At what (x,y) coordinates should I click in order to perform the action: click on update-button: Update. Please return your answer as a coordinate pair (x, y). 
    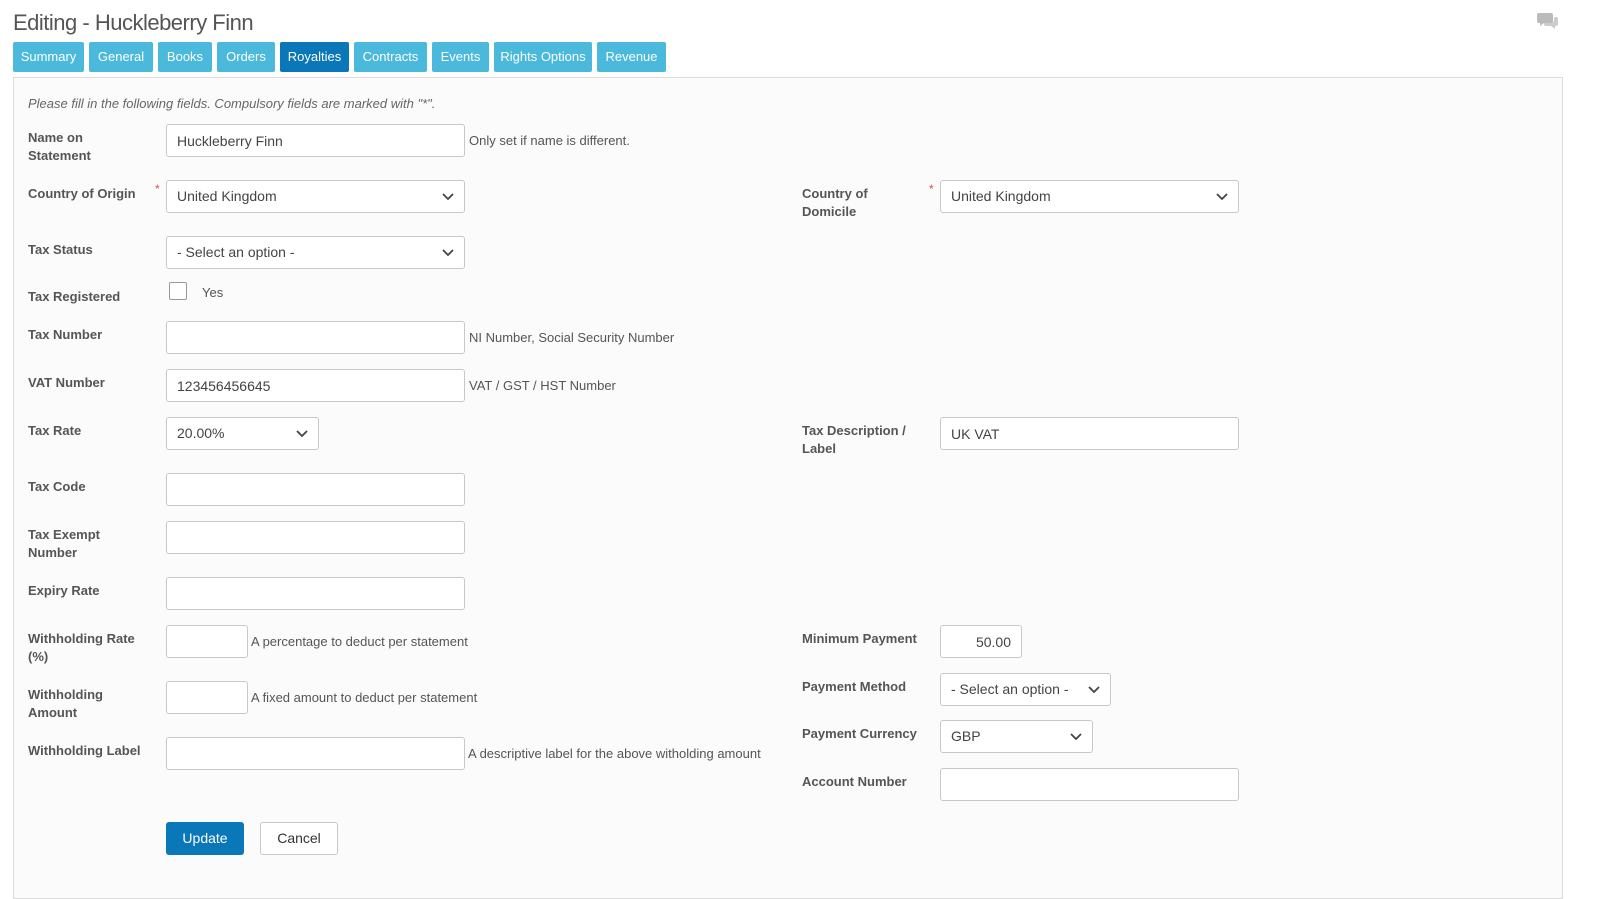
    Looking at the image, I should click on (205, 838).